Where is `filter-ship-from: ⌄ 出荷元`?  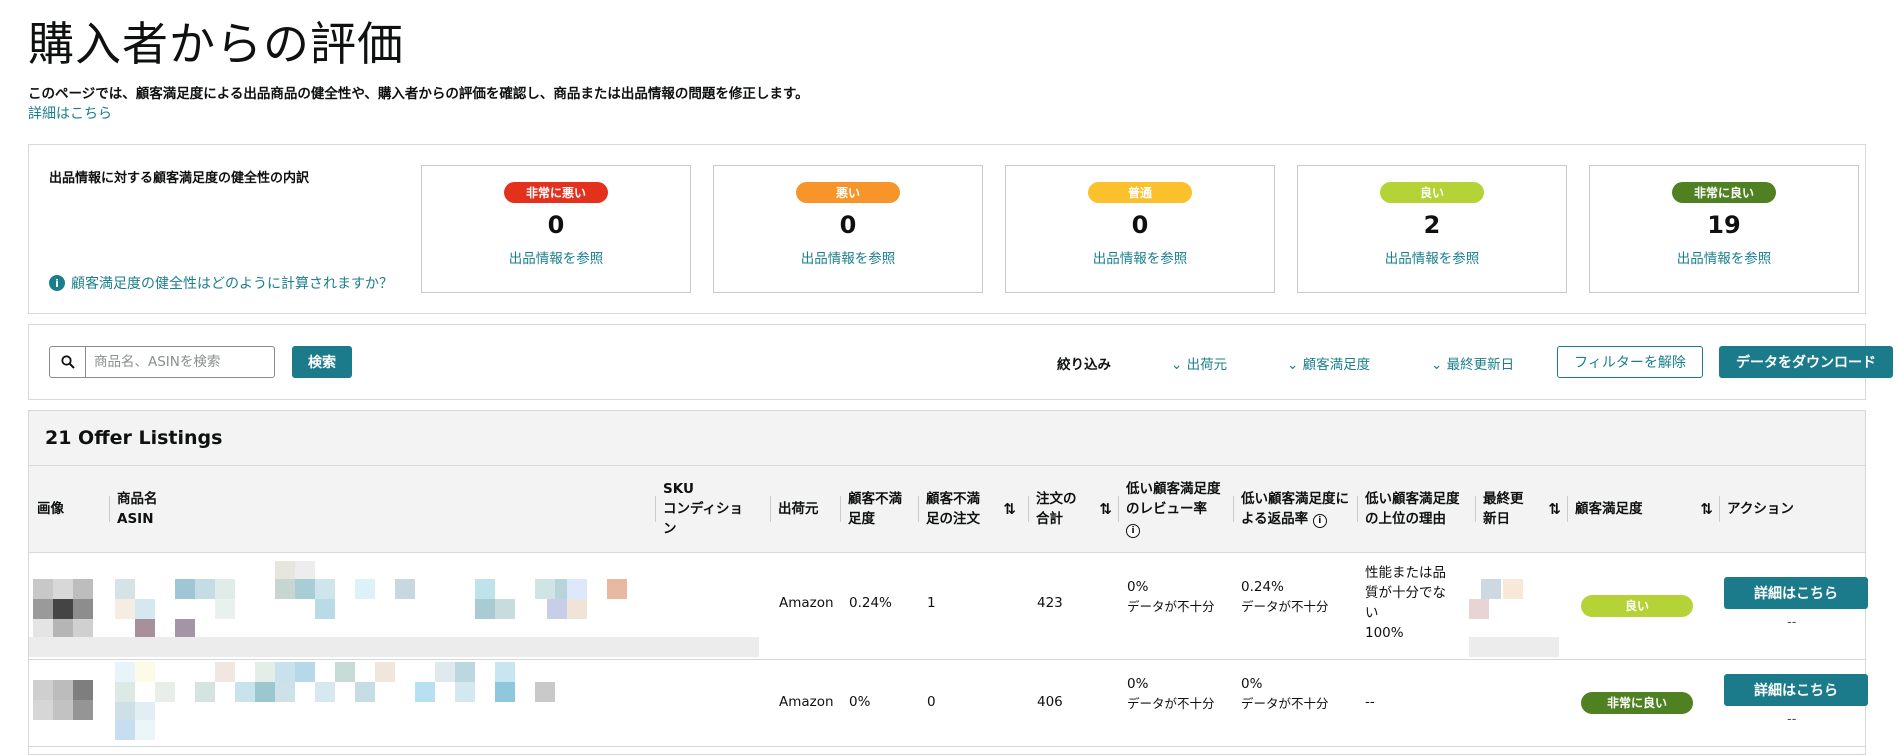
filter-ship-from: ⌄ 出荷元 is located at coordinates (1199, 363).